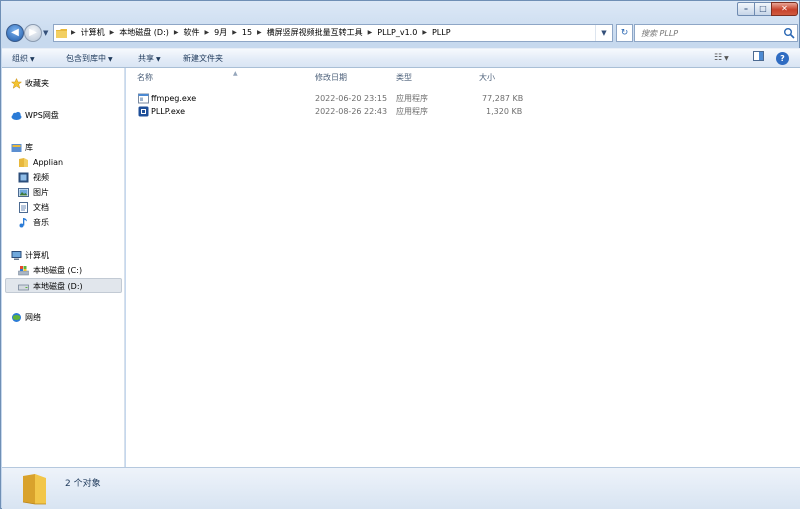  I want to click on column-label: 大小, so click(487, 77).